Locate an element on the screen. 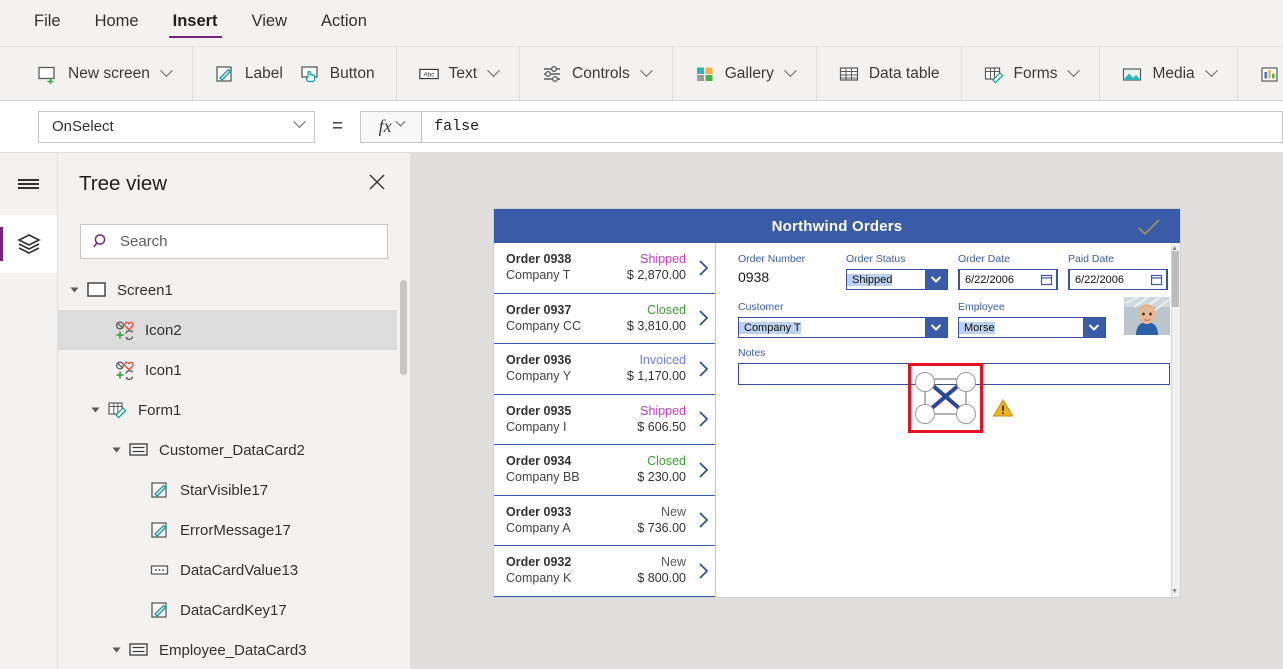  datacard-icon is located at coordinates (138, 649).